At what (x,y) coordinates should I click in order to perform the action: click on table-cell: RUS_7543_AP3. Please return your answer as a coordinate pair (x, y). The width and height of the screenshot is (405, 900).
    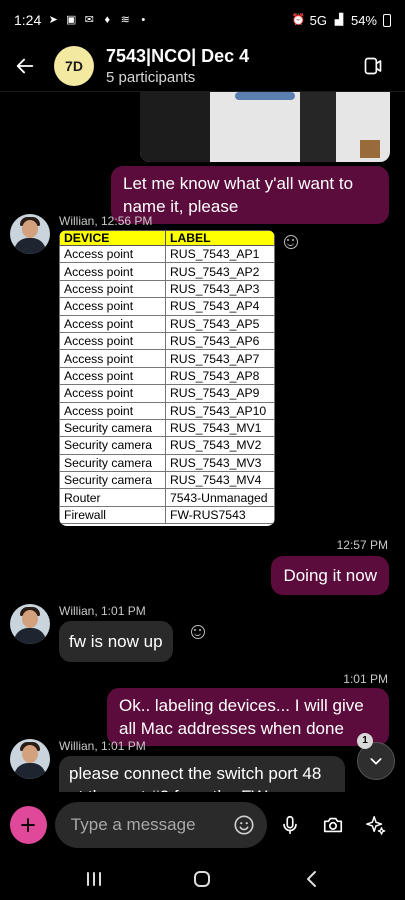
    Looking at the image, I should click on (220, 289).